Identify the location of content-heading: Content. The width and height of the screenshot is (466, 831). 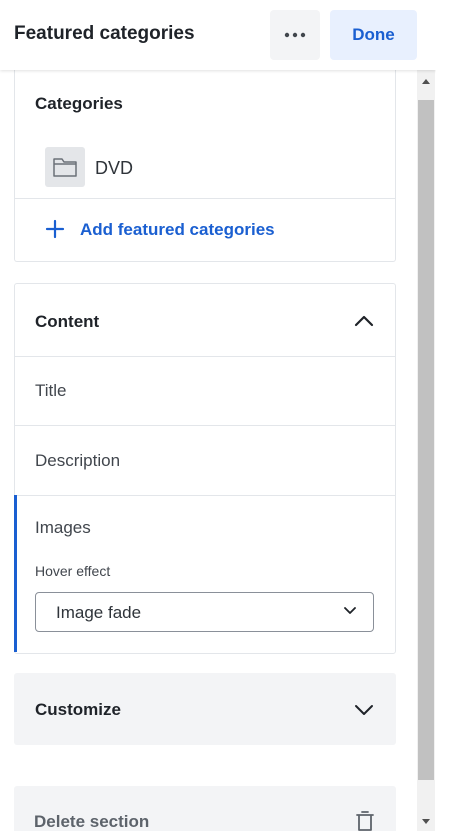
(67, 322).